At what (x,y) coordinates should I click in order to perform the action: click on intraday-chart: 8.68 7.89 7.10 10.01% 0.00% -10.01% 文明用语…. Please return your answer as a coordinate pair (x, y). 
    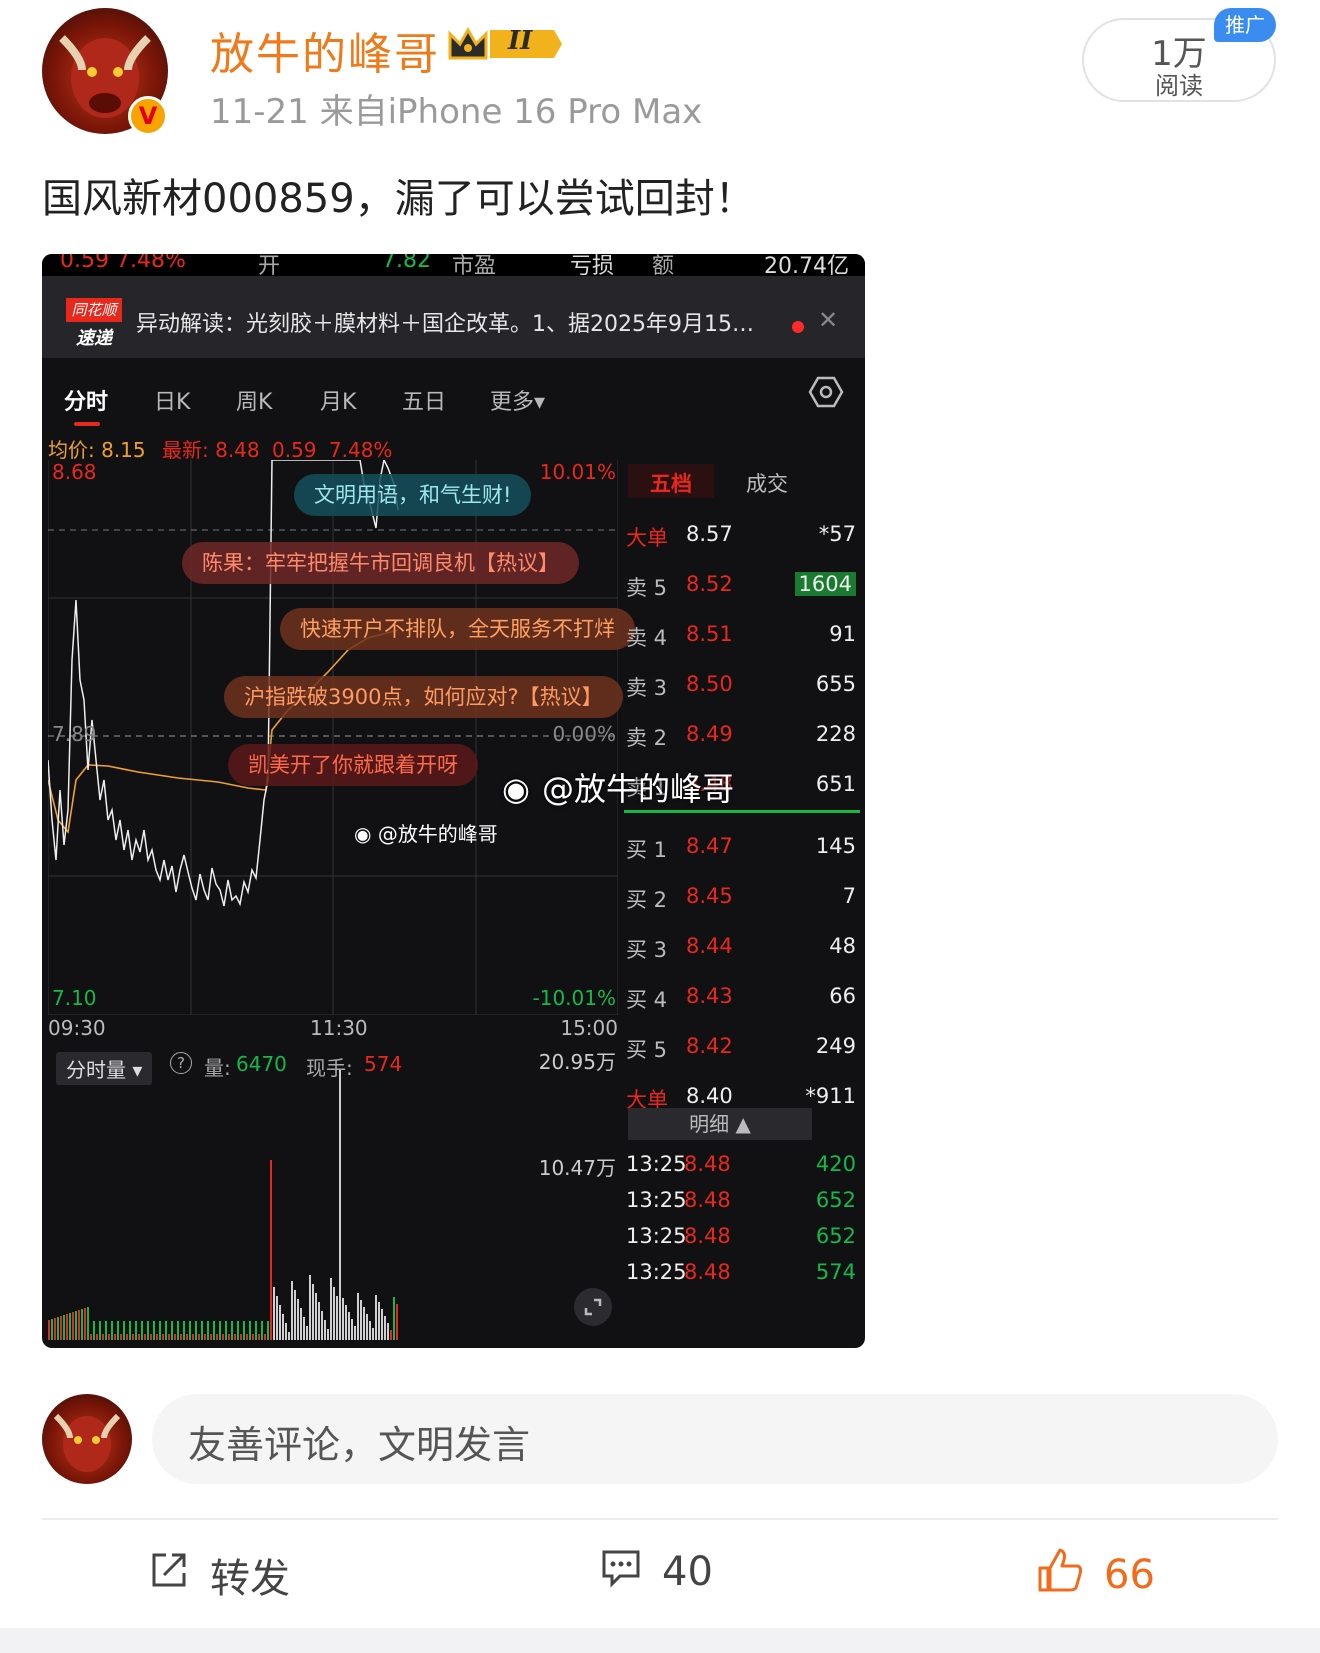
    Looking at the image, I should click on (341, 737).